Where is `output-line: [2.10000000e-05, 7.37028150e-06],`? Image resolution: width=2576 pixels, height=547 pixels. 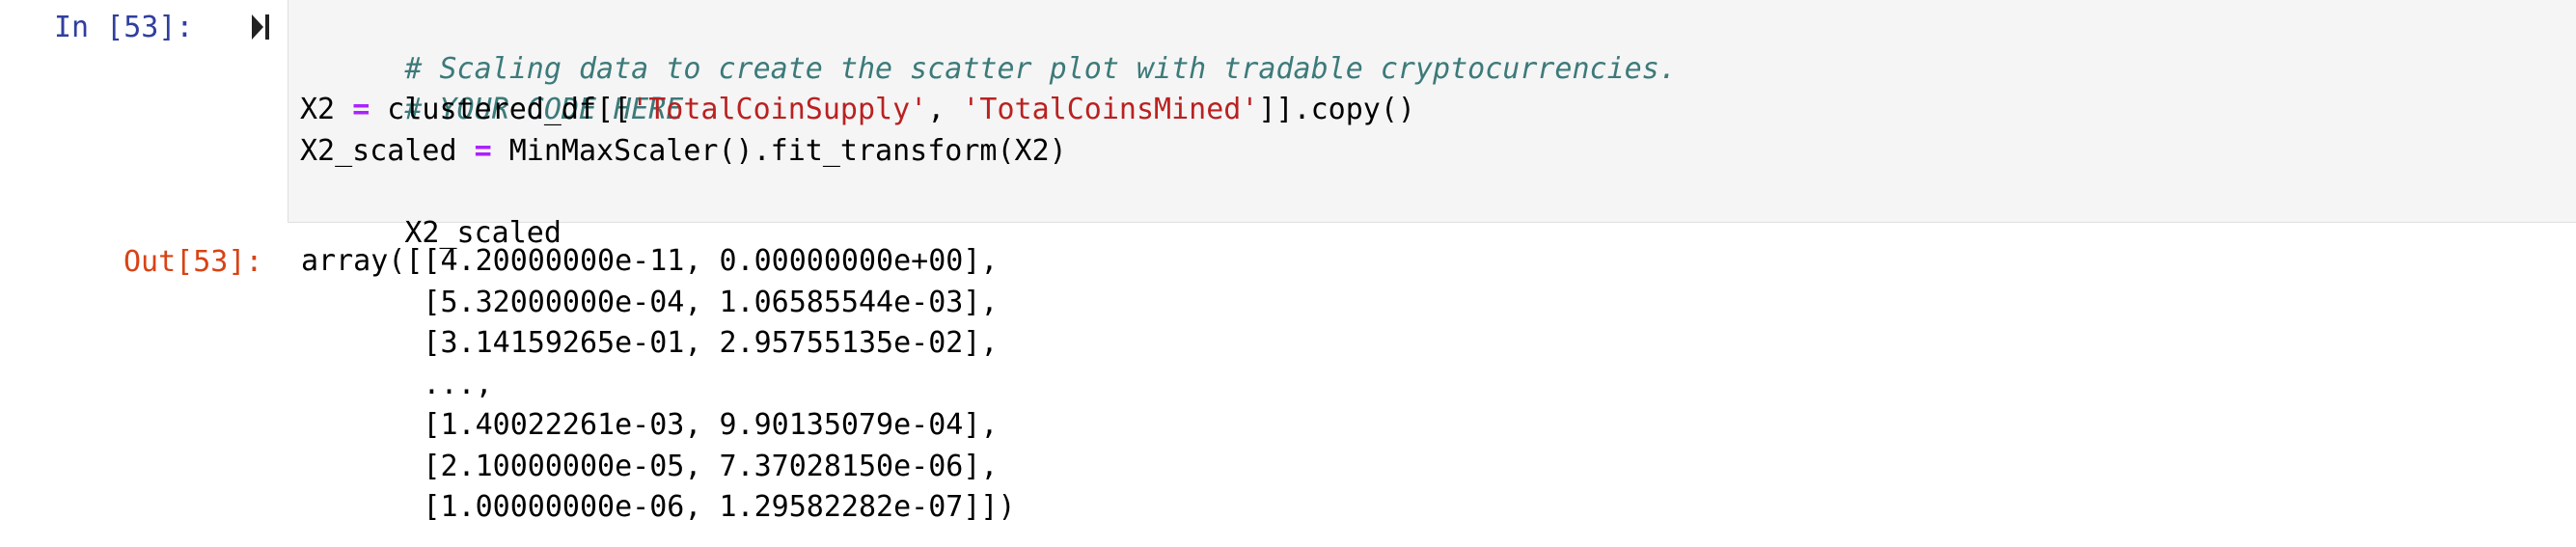 output-line: [2.10000000e-05, 7.37028150e-06], is located at coordinates (650, 466).